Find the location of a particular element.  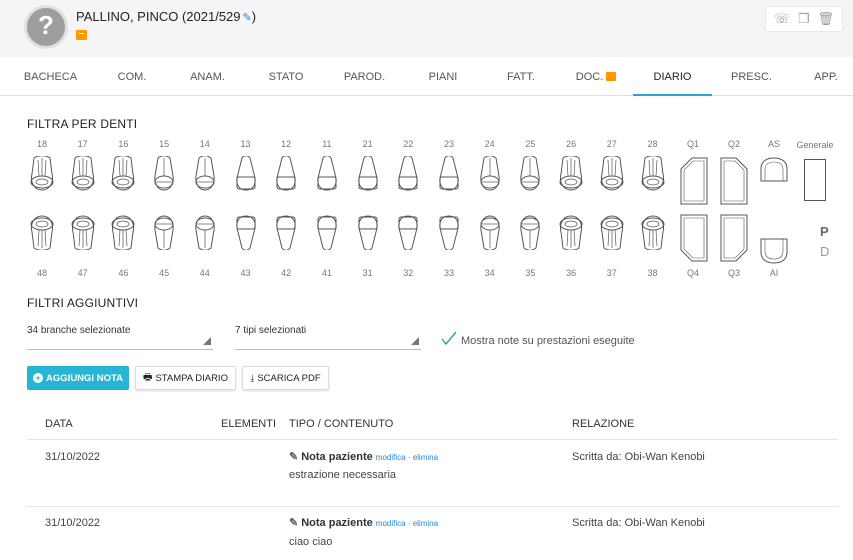

quadrant-q4 is located at coordinates (694, 238).